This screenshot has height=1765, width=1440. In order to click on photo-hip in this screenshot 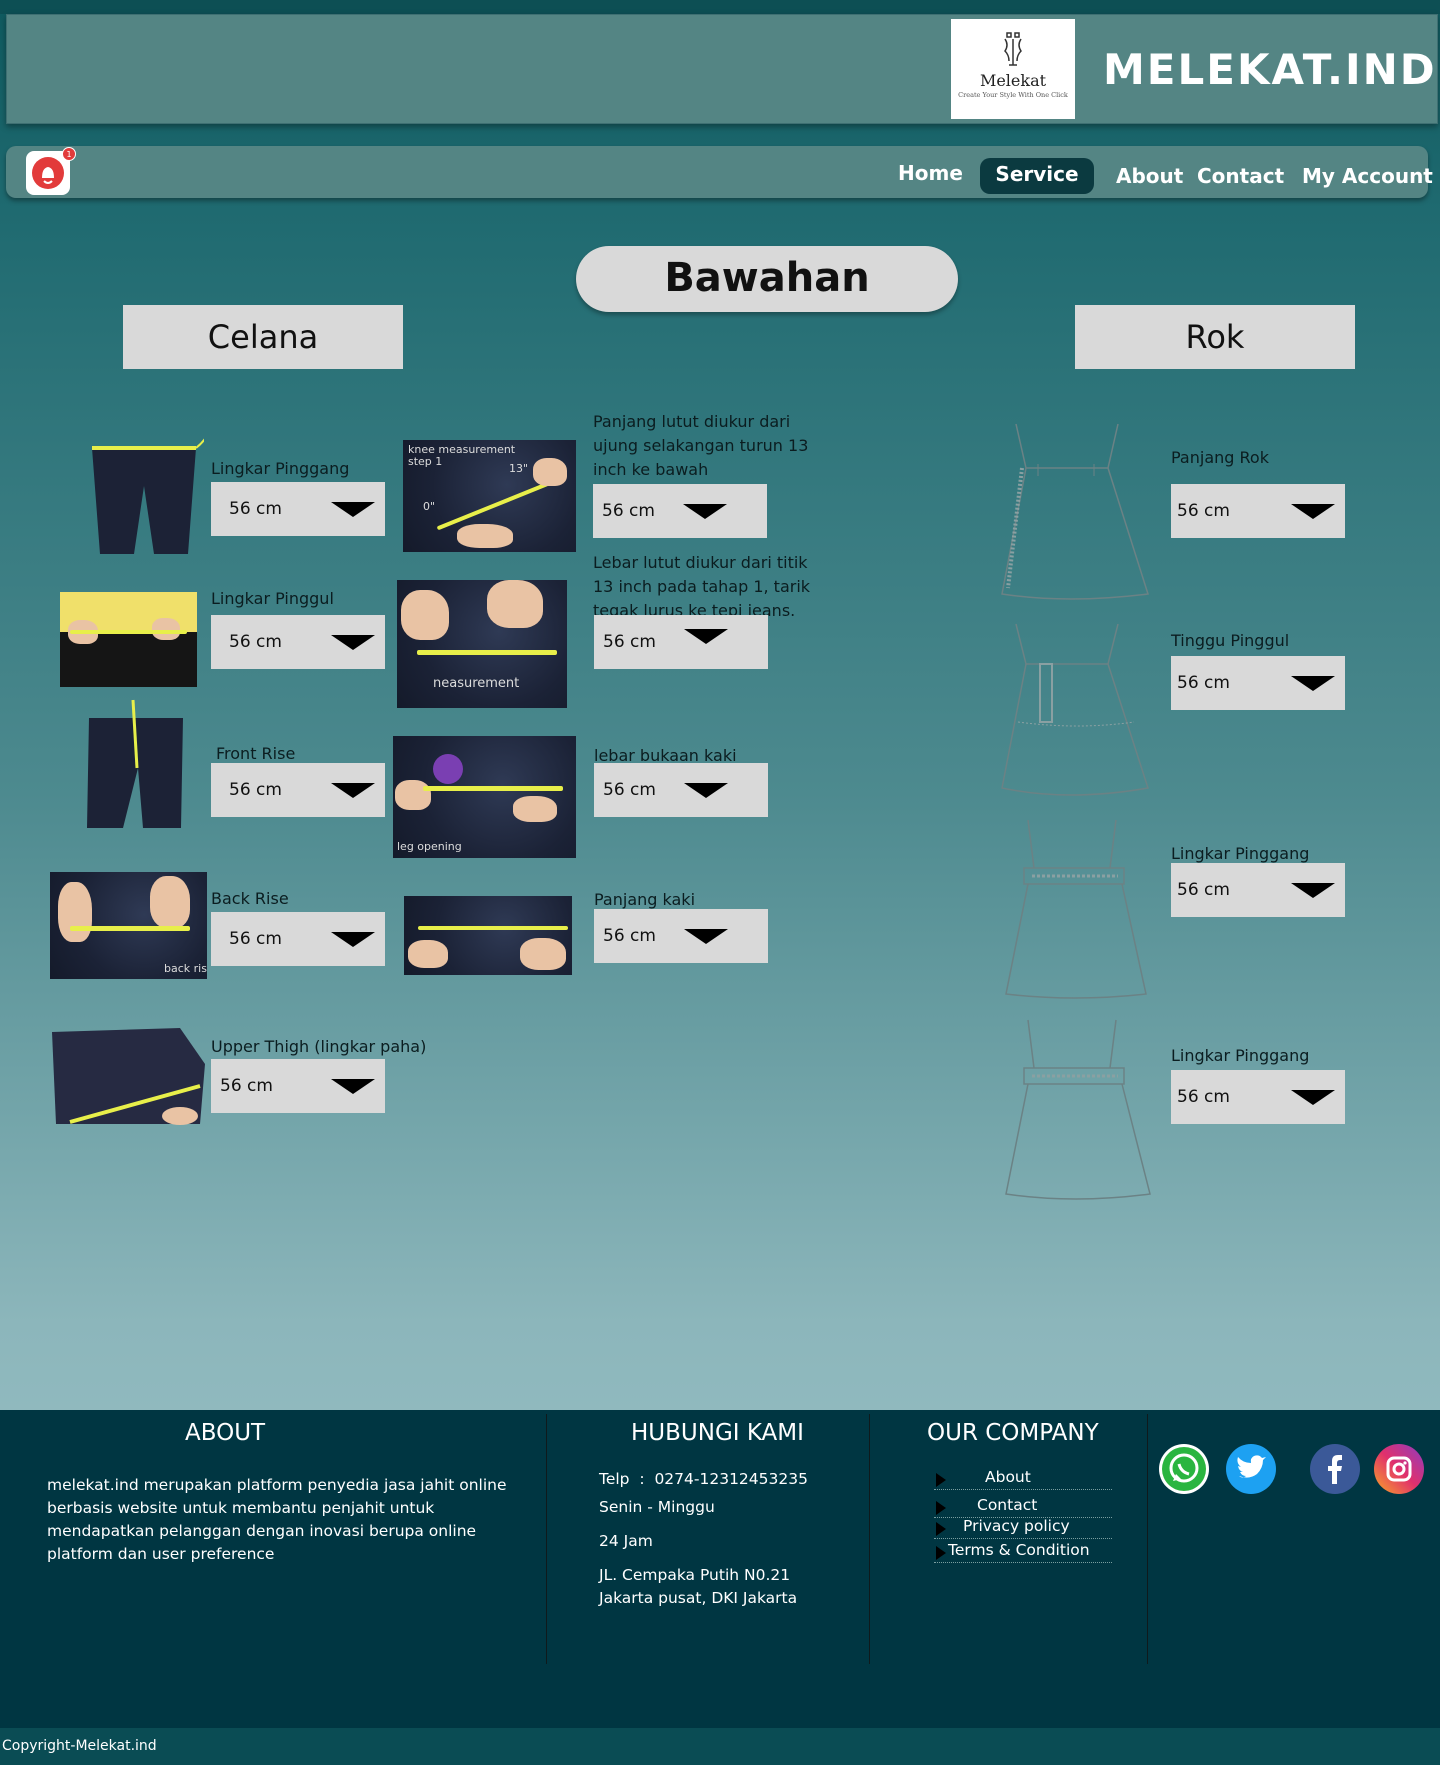, I will do `click(128, 639)`.